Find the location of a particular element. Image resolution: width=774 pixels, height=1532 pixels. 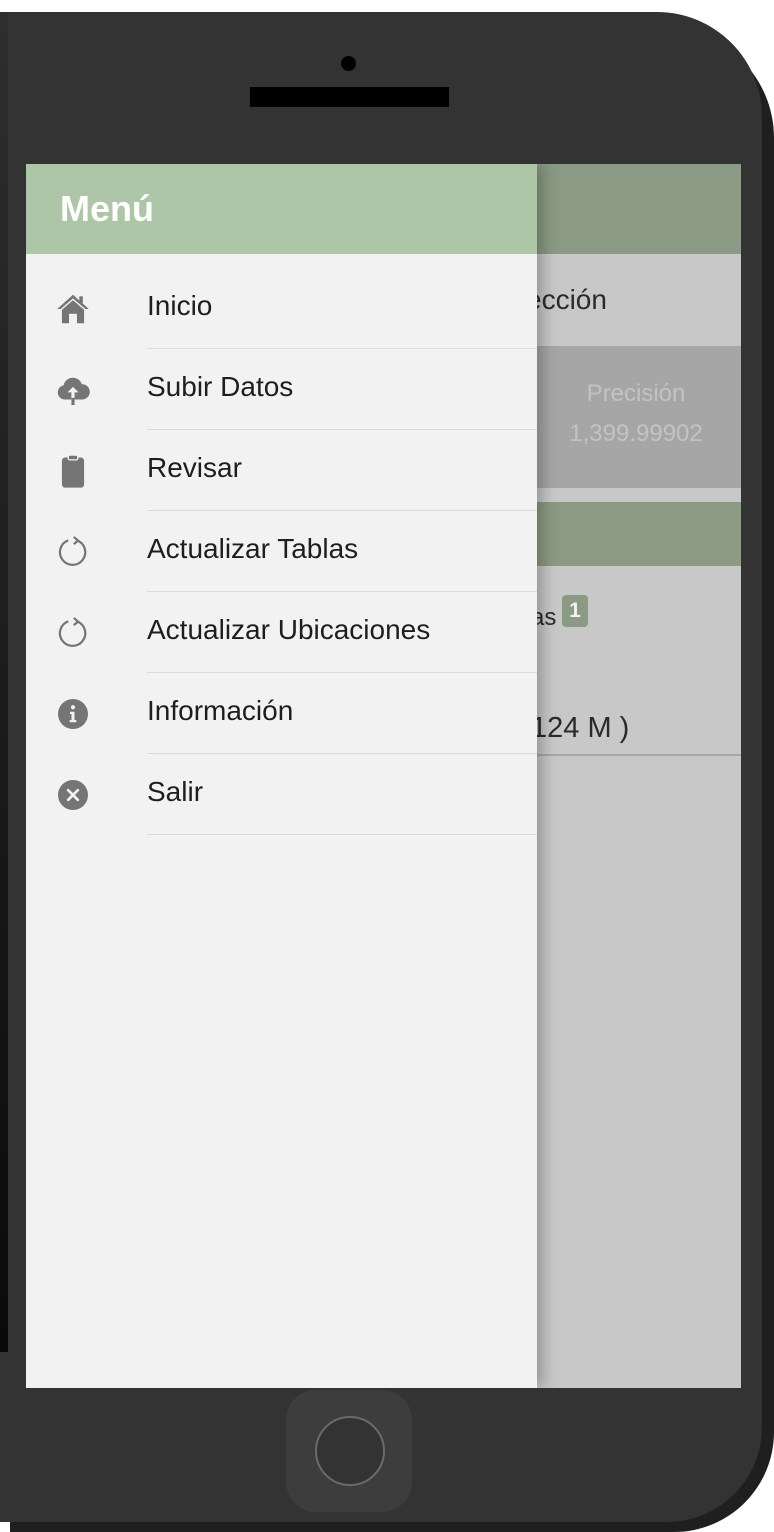

menu-item-actualizar-ubicaciones: Actualizar Ubicaciones is located at coordinates (281, 632).